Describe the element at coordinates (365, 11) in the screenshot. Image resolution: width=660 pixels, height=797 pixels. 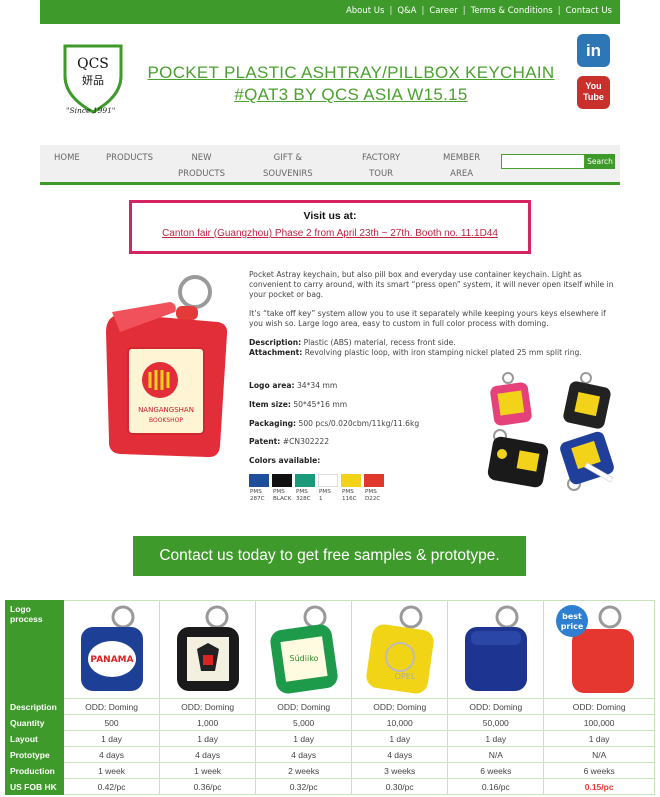
I see `about-us-link: About Us` at that location.